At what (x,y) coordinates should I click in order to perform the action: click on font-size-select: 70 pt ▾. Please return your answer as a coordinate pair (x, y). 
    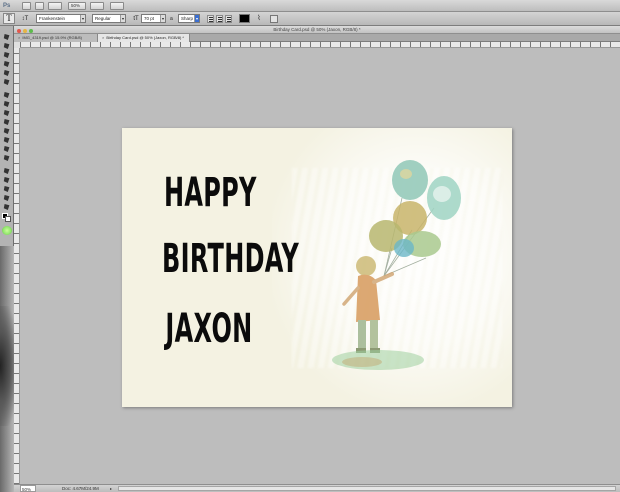
    Looking at the image, I should click on (153, 18).